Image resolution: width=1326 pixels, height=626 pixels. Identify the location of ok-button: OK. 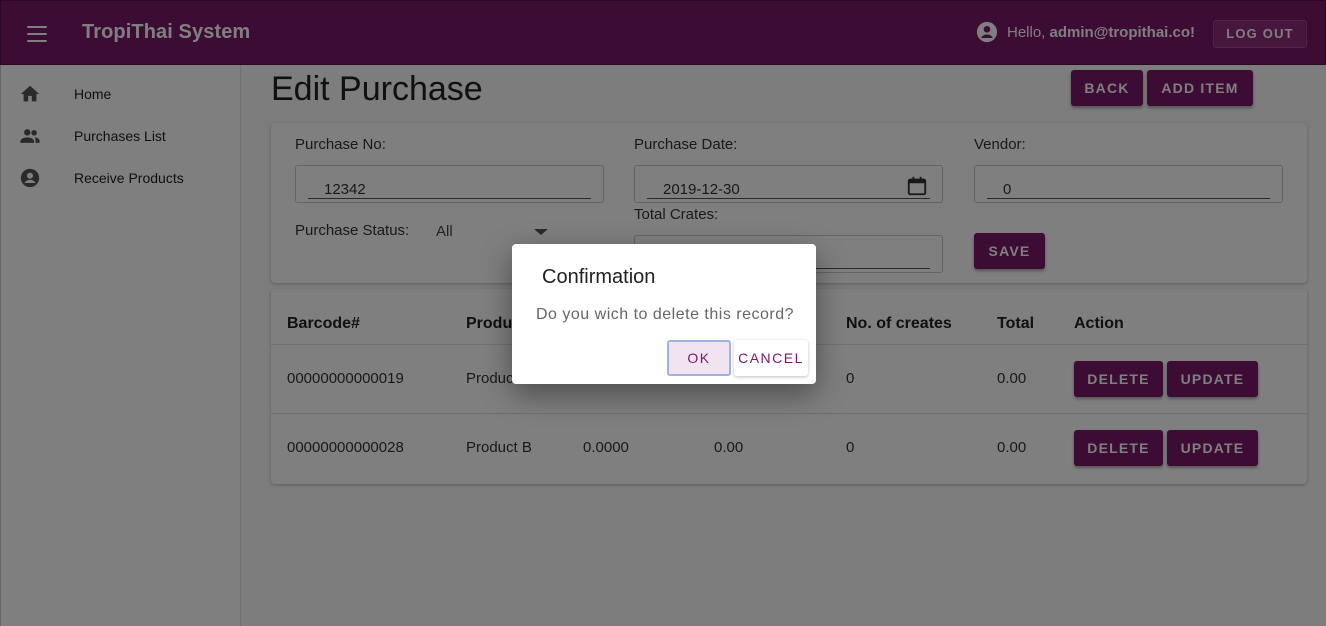
(699, 358).